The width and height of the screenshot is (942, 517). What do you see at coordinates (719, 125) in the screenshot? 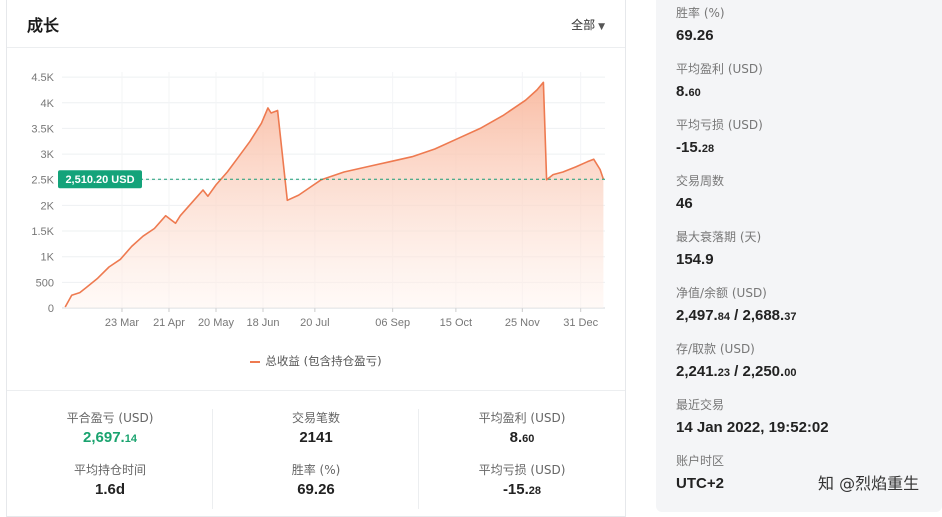
I see `side-avg-loss-label: 平均亏损 (USD)` at bounding box center [719, 125].